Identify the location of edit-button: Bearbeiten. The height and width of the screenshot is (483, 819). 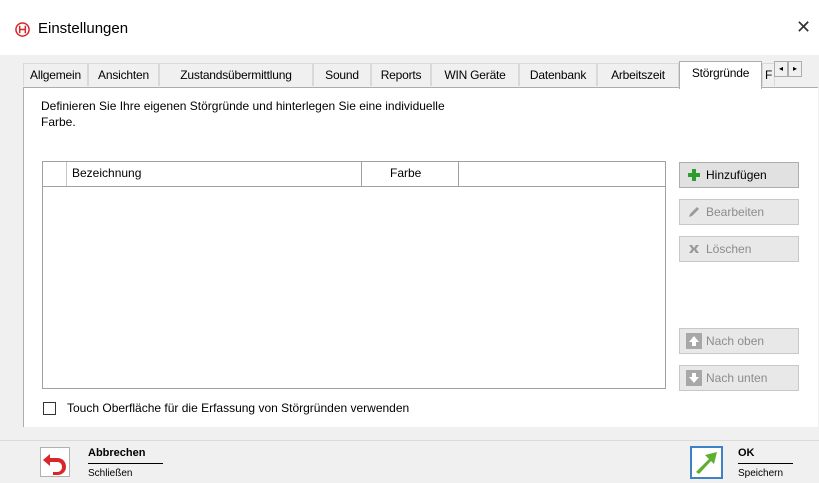
(739, 212).